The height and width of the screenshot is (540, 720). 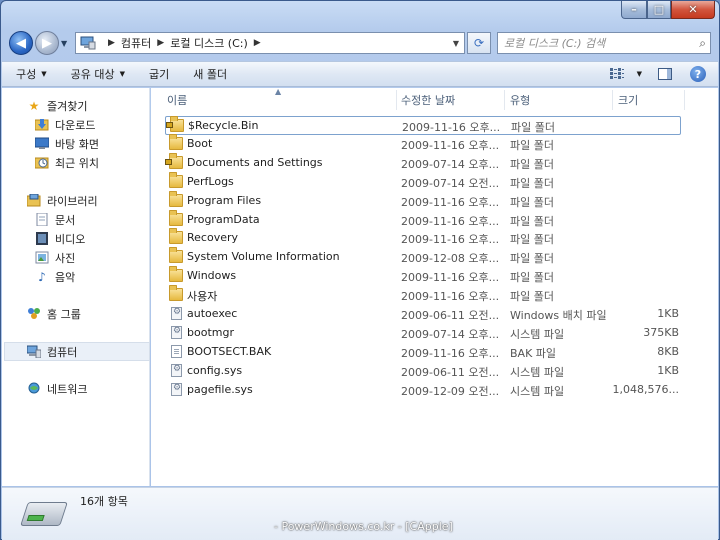 I want to click on table-row: ProgramData 2009-11-16 오후... 파일 폴더, so click(x=423, y=219).